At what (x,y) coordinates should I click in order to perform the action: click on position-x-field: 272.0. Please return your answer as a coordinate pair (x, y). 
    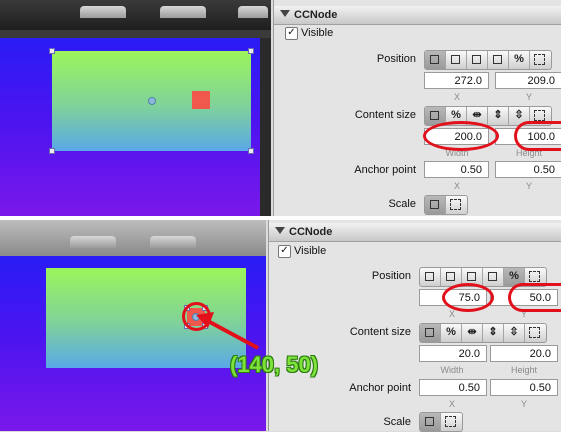
    Looking at the image, I should click on (456, 80).